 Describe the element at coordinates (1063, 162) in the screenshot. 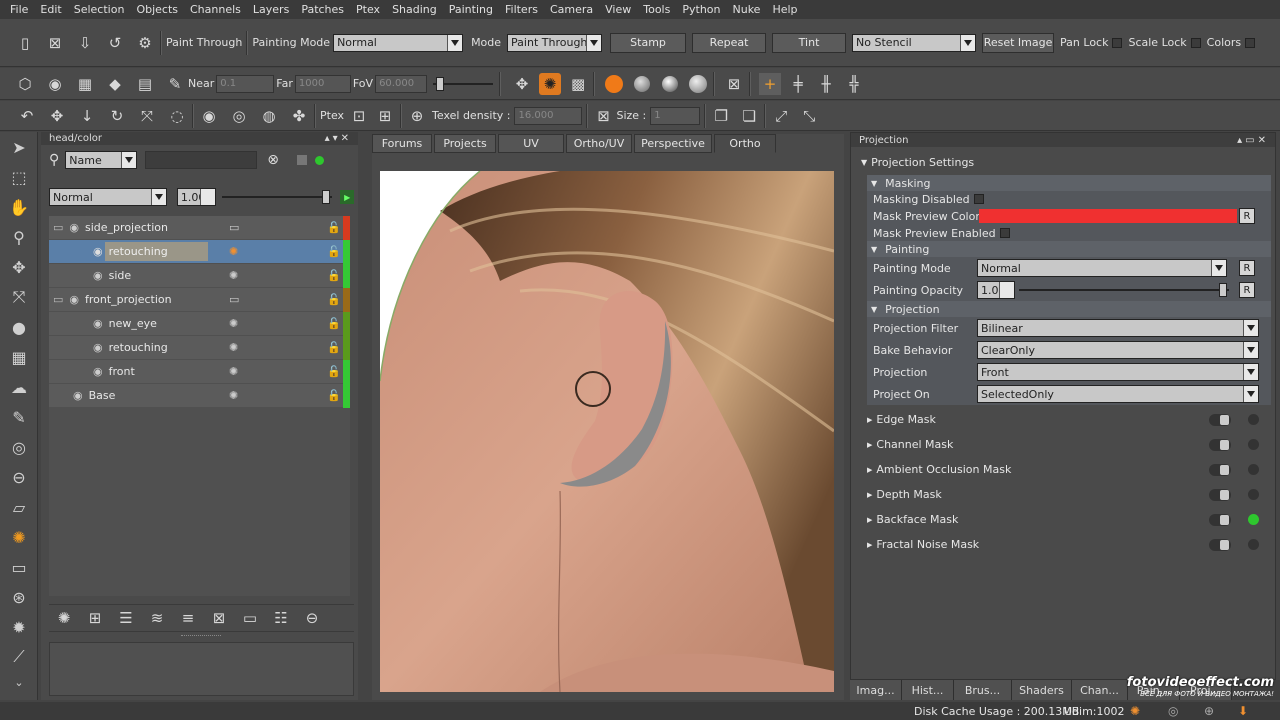

I see `projection-settings-heading: ▼ Projection Settings` at that location.